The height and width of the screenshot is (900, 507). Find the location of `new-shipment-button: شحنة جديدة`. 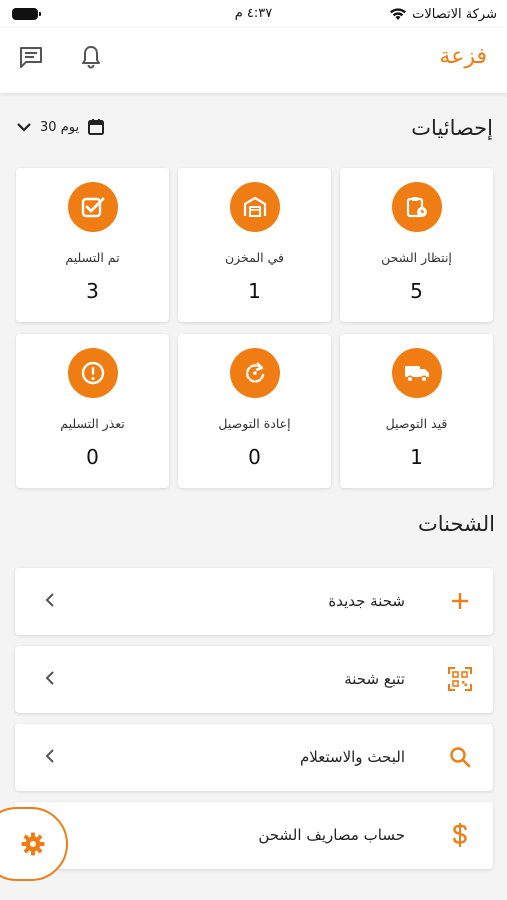

new-shipment-button: شحنة جديدة is located at coordinates (254, 601).